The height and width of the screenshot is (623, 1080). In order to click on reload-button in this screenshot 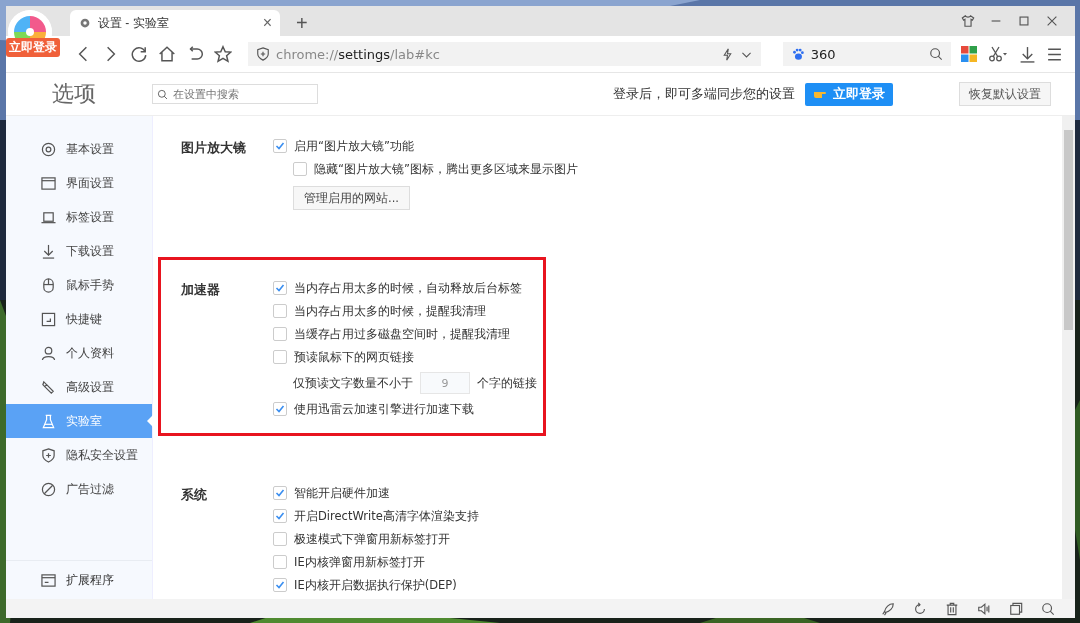, I will do `click(139, 54)`.